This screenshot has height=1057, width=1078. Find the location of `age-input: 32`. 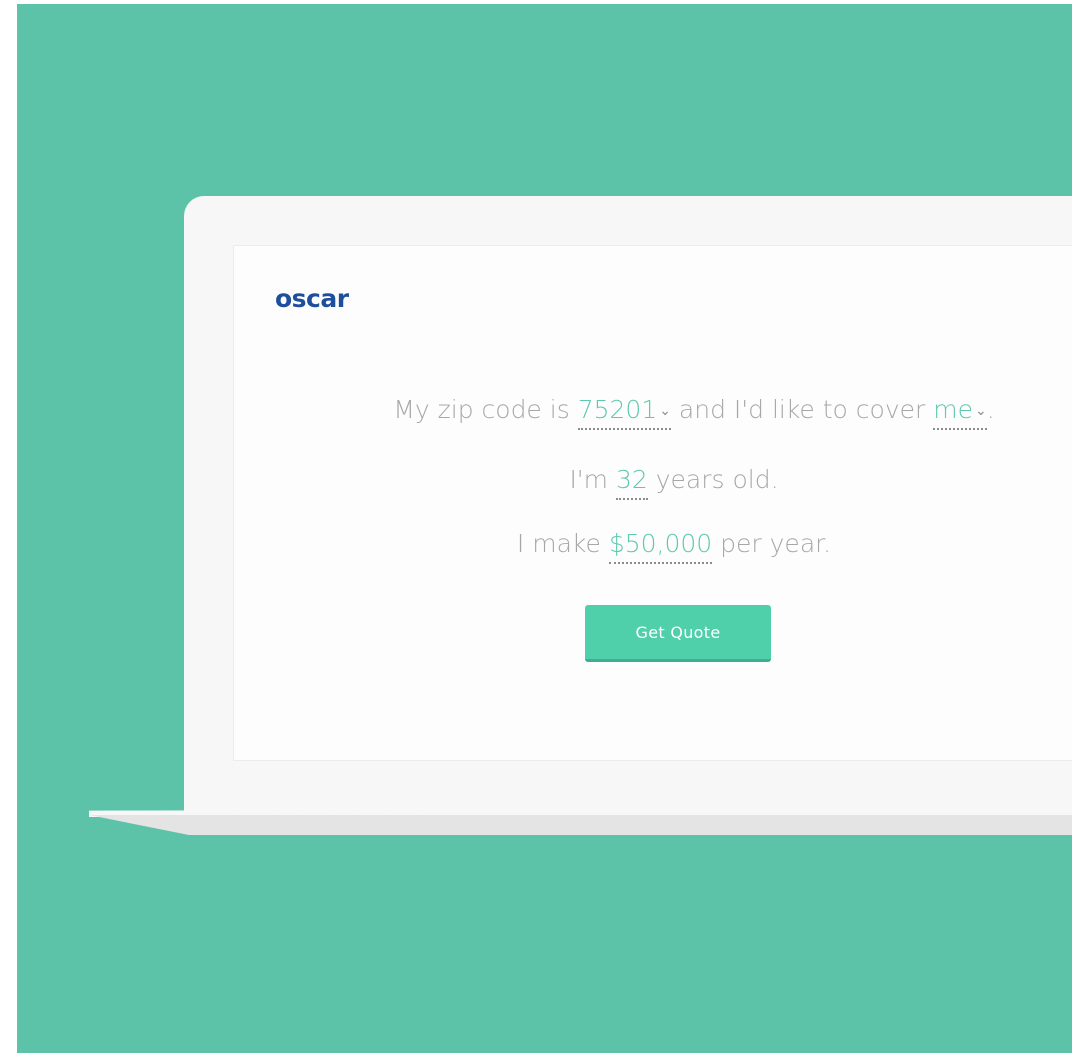

age-input: 32 is located at coordinates (631, 482).